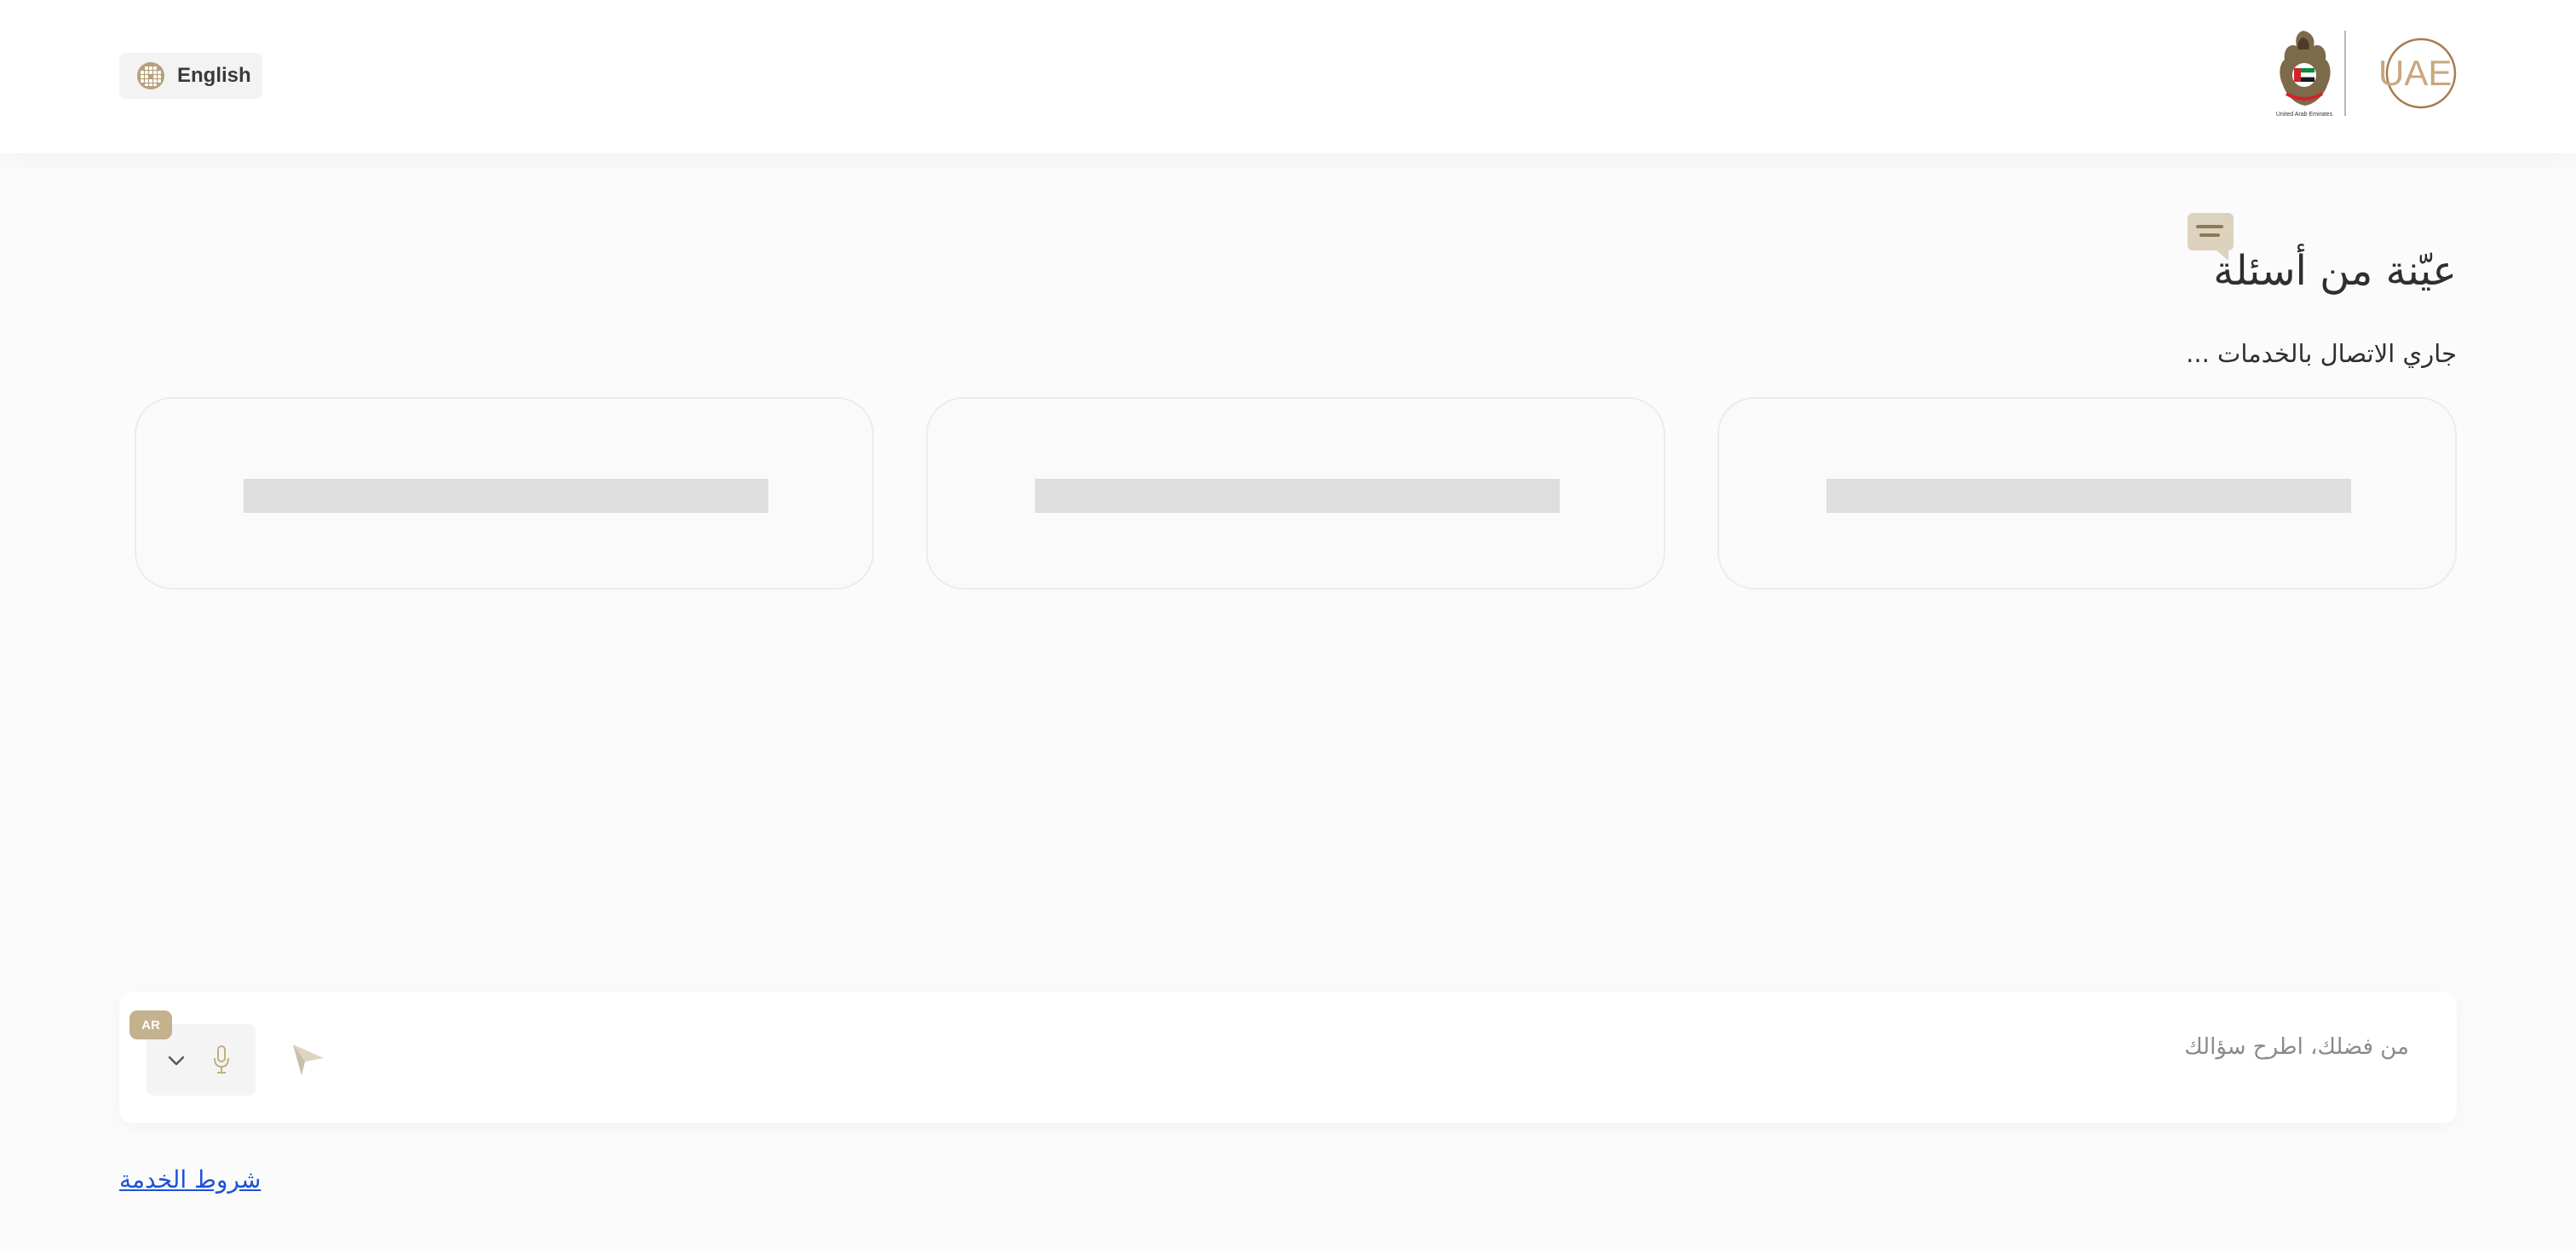 The image size is (2576, 1249). Describe the element at coordinates (2335, 271) in the screenshot. I see `page-title: عيّنة من أسئلة` at that location.